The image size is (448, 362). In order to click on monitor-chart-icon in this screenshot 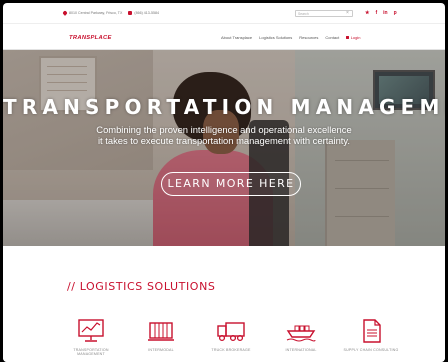, I will do `click(91, 330)`.